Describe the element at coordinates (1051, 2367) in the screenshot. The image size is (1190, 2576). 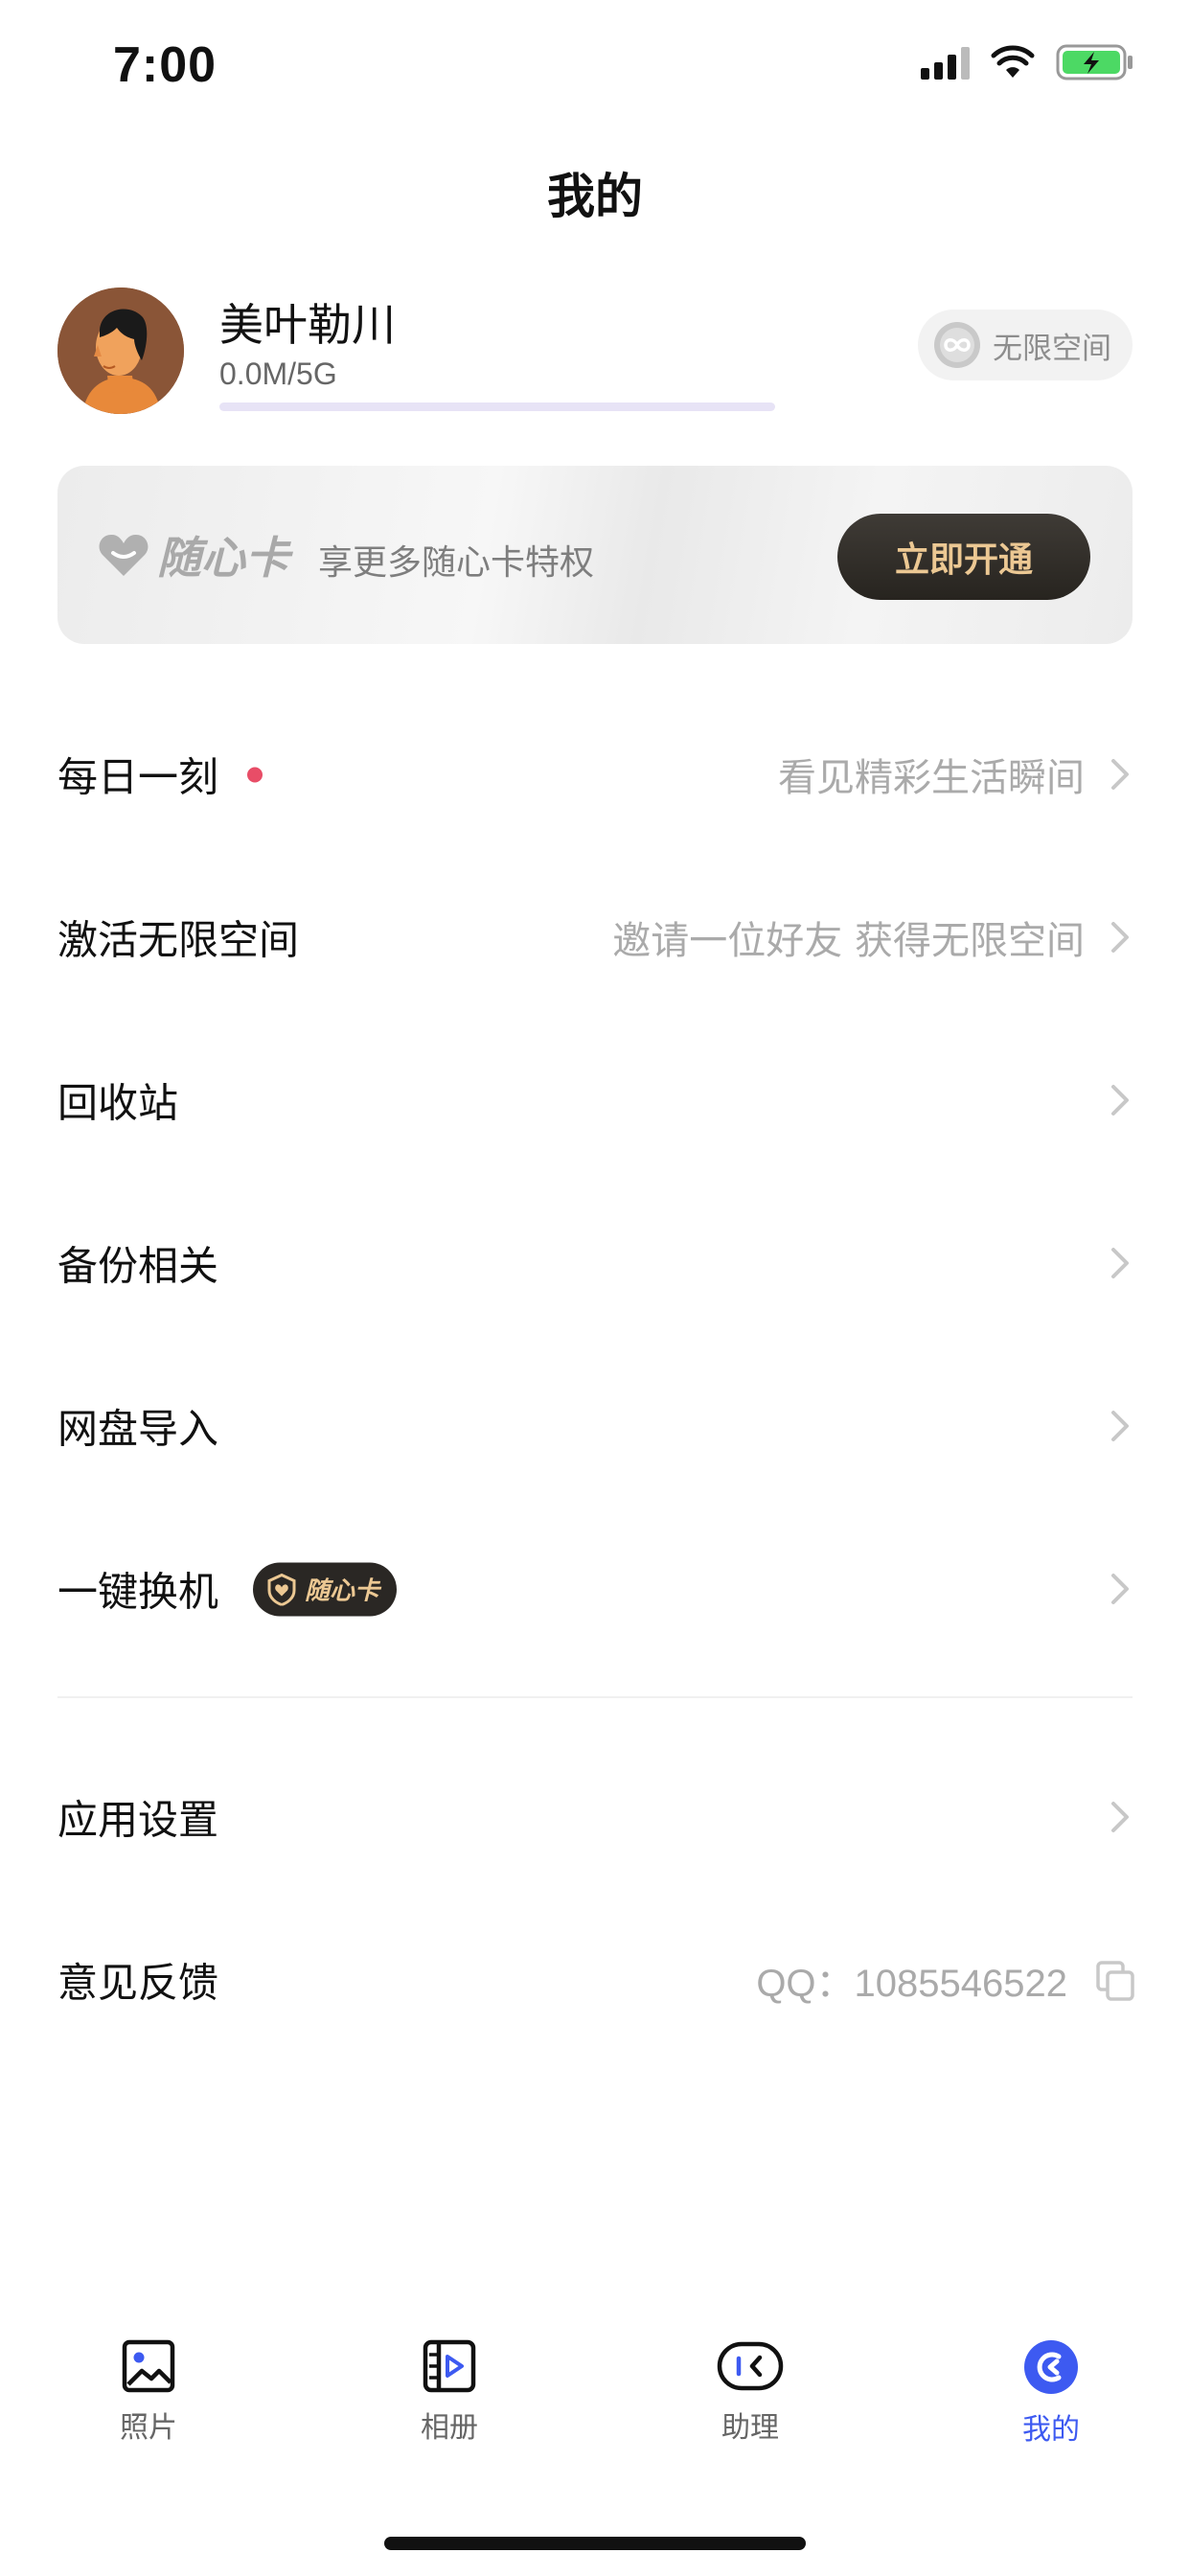
I see `profile-icon` at that location.